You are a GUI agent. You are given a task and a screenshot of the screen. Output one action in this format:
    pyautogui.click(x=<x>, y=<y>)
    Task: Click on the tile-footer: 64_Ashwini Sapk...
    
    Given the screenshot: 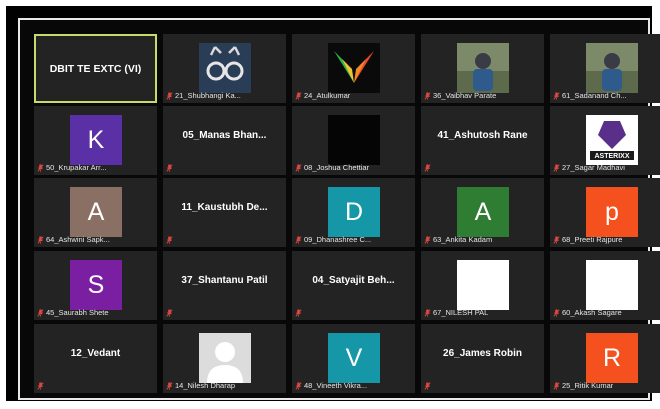 What is the action you would take?
    pyautogui.click(x=95, y=240)
    